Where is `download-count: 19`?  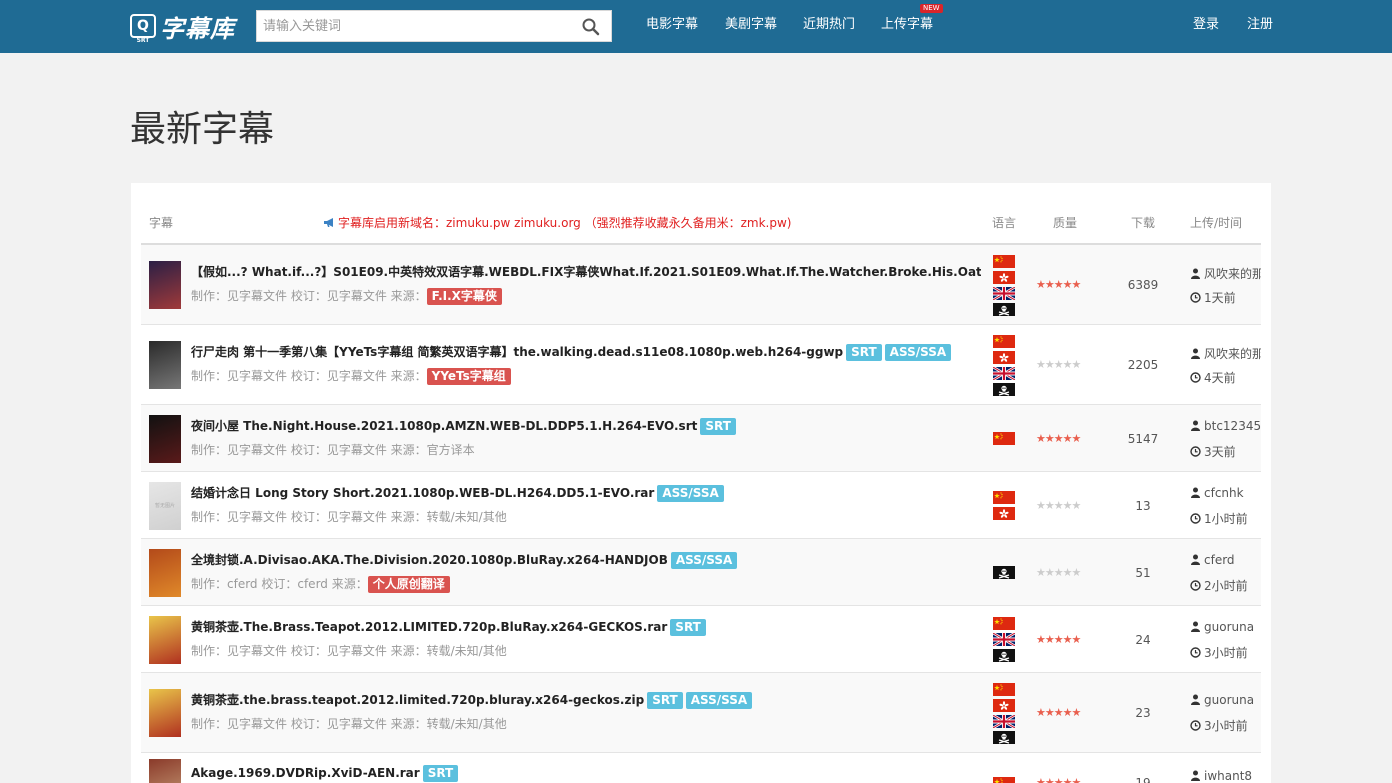 download-count: 19 is located at coordinates (1143, 779).